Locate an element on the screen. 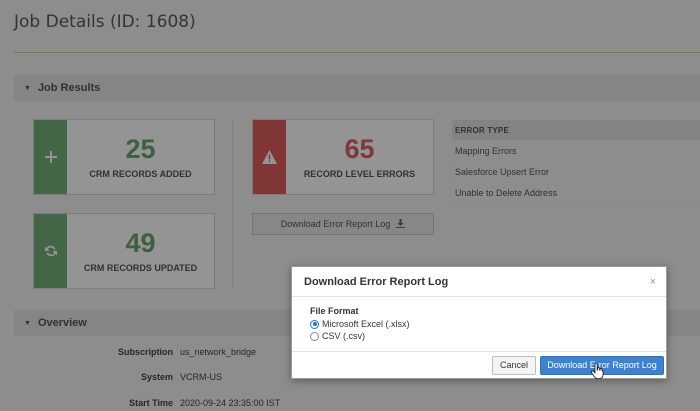  close-icon: × is located at coordinates (653, 282).